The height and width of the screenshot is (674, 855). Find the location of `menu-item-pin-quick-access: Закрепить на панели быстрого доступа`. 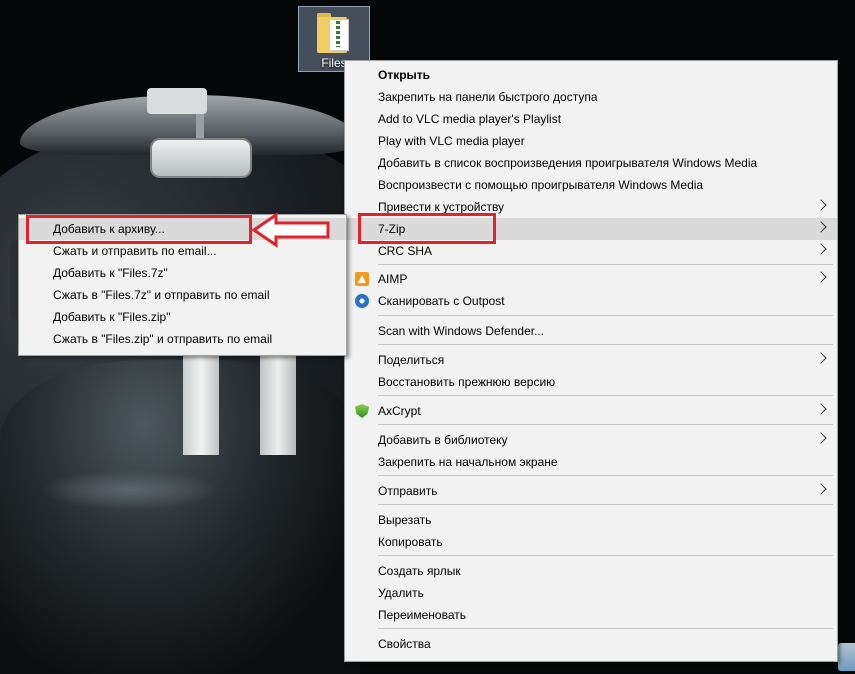

menu-item-pin-quick-access: Закрепить на панели быстрого доступа is located at coordinates (591, 97).